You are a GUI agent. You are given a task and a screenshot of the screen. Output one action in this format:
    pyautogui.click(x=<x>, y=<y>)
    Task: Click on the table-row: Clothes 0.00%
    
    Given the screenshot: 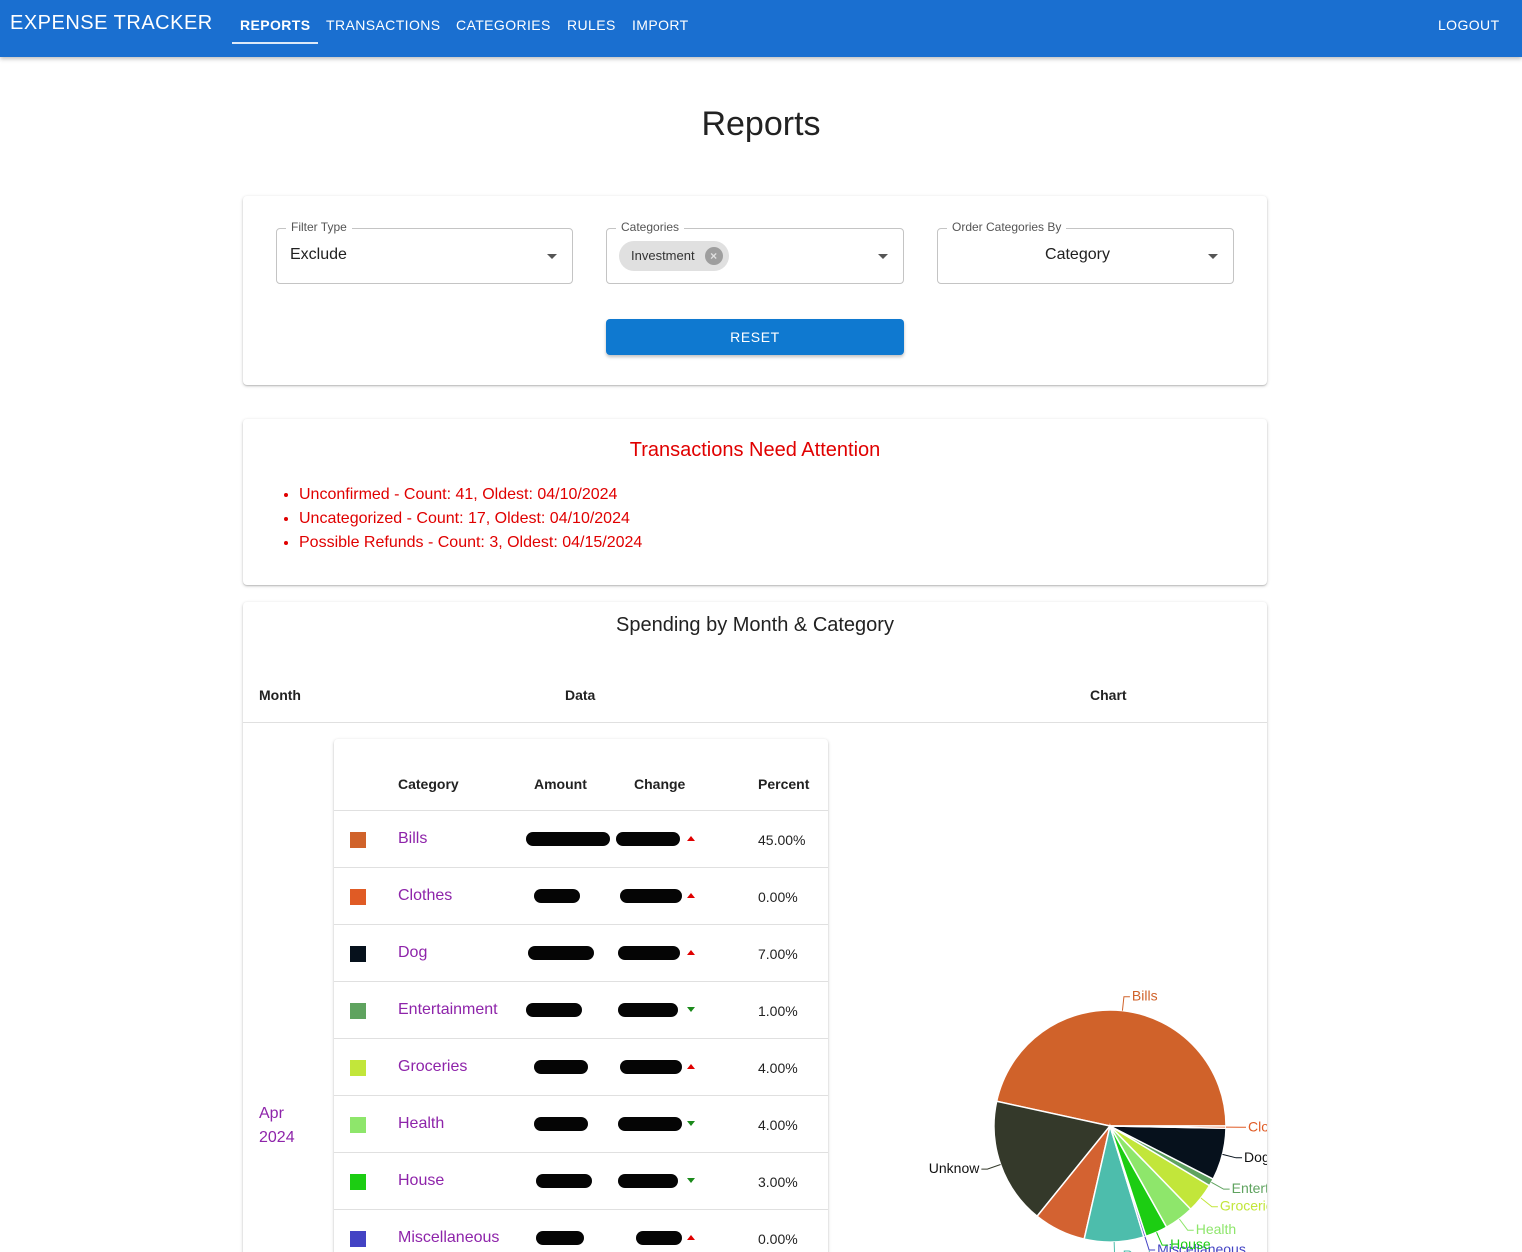 What is the action you would take?
    pyautogui.click(x=581, y=896)
    